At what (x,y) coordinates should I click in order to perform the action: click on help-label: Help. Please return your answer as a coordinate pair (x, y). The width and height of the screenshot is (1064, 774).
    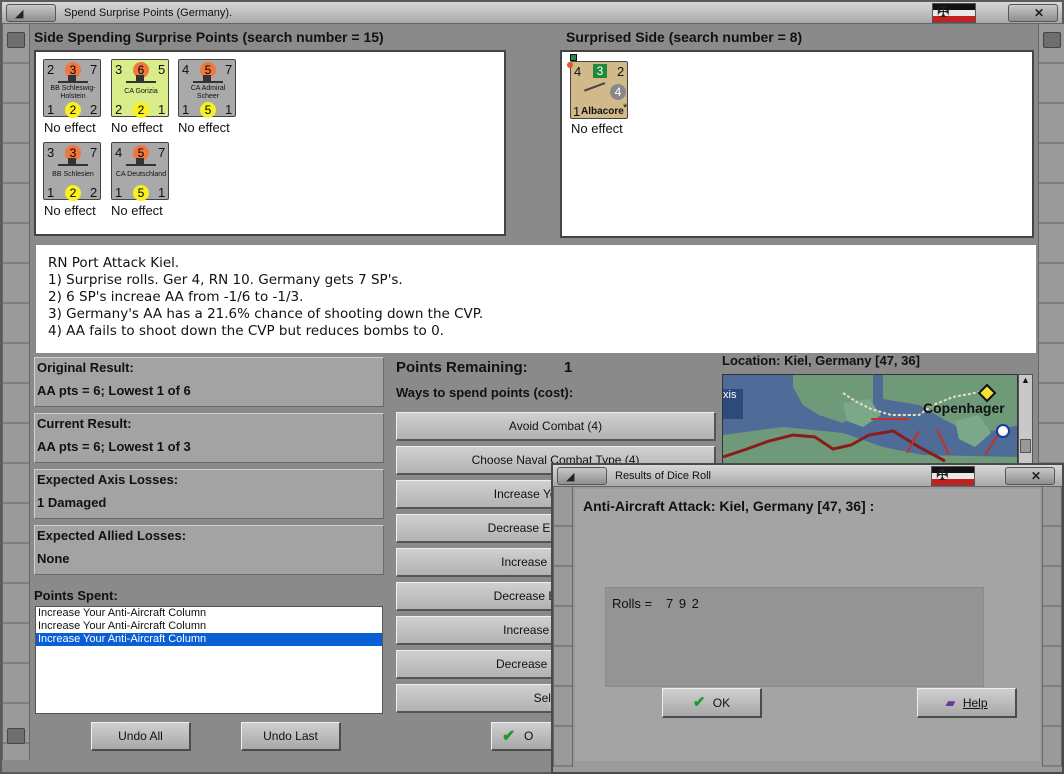
    Looking at the image, I should click on (975, 703).